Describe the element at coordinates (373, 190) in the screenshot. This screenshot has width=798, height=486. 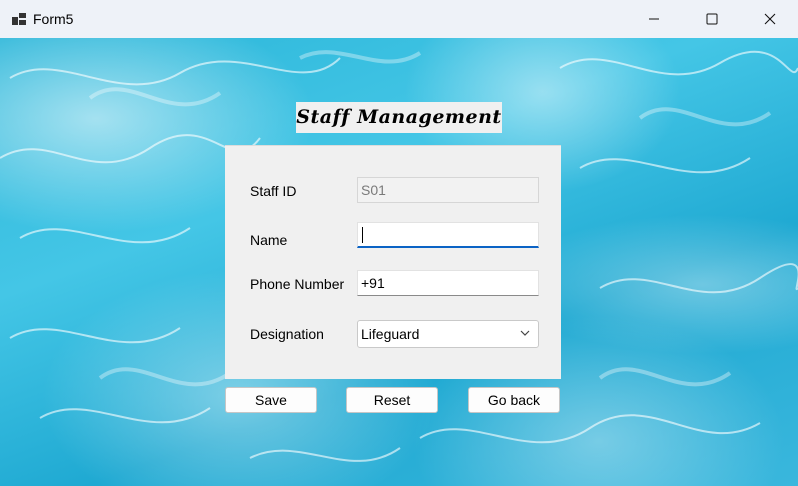
I see `staff-id-value: S01` at that location.